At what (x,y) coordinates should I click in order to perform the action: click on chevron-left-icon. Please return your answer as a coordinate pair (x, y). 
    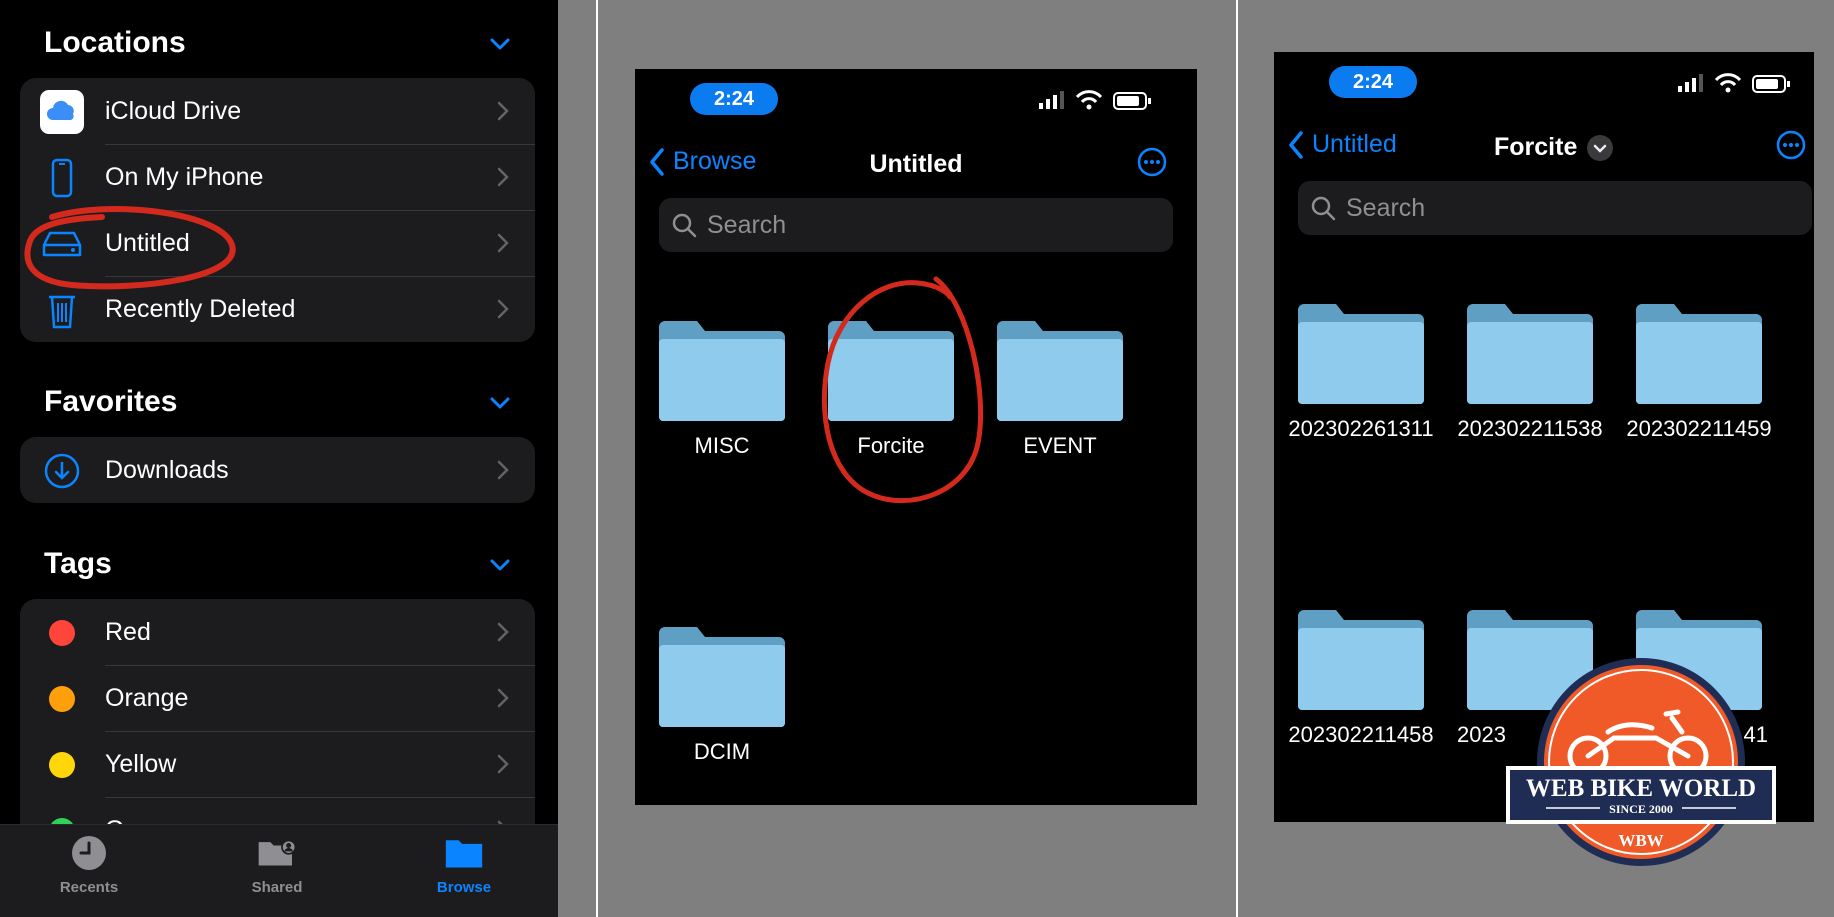
    Looking at the image, I should click on (1296, 144).